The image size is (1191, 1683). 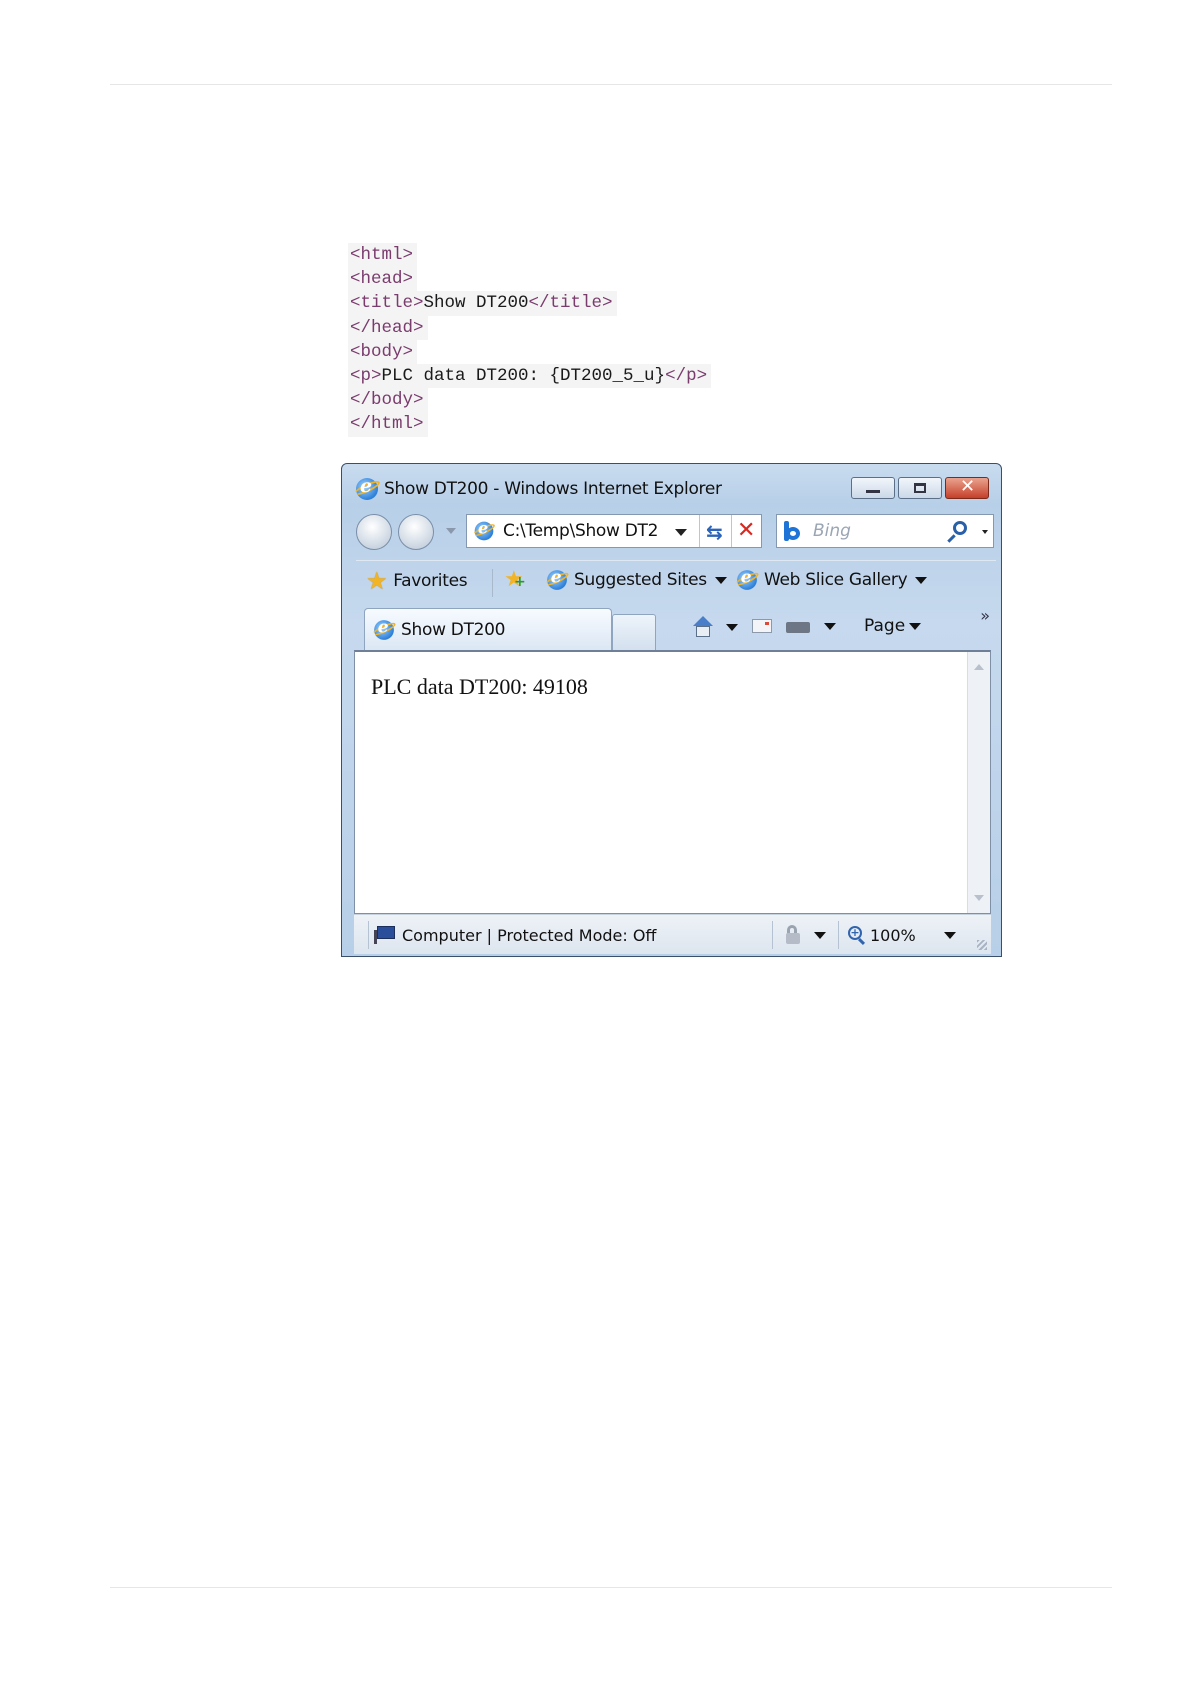 What do you see at coordinates (681, 532) in the screenshot?
I see `address-dropdown-icon` at bounding box center [681, 532].